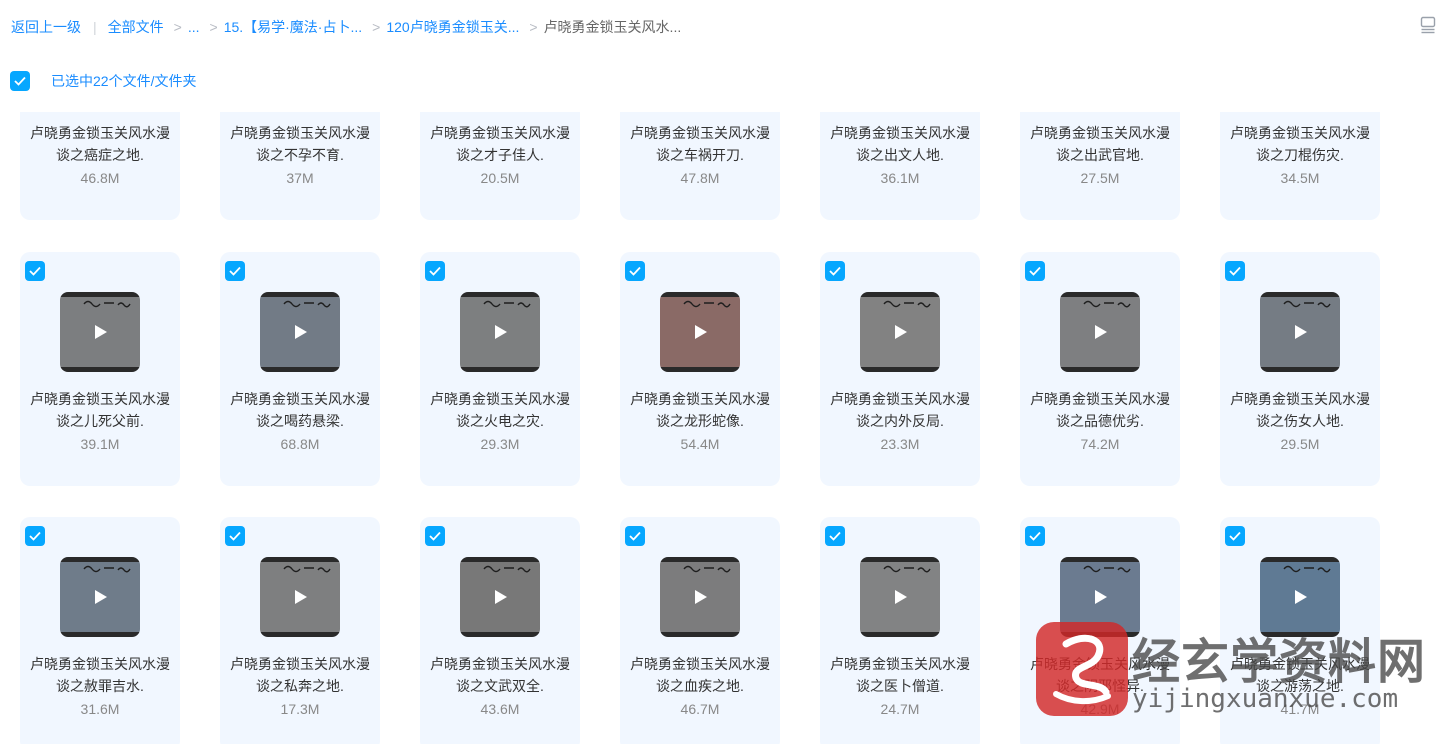  I want to click on file-card: 卢晓勇金锁玉关风水漫谈之私奔之地. 17.3M, so click(300, 630).